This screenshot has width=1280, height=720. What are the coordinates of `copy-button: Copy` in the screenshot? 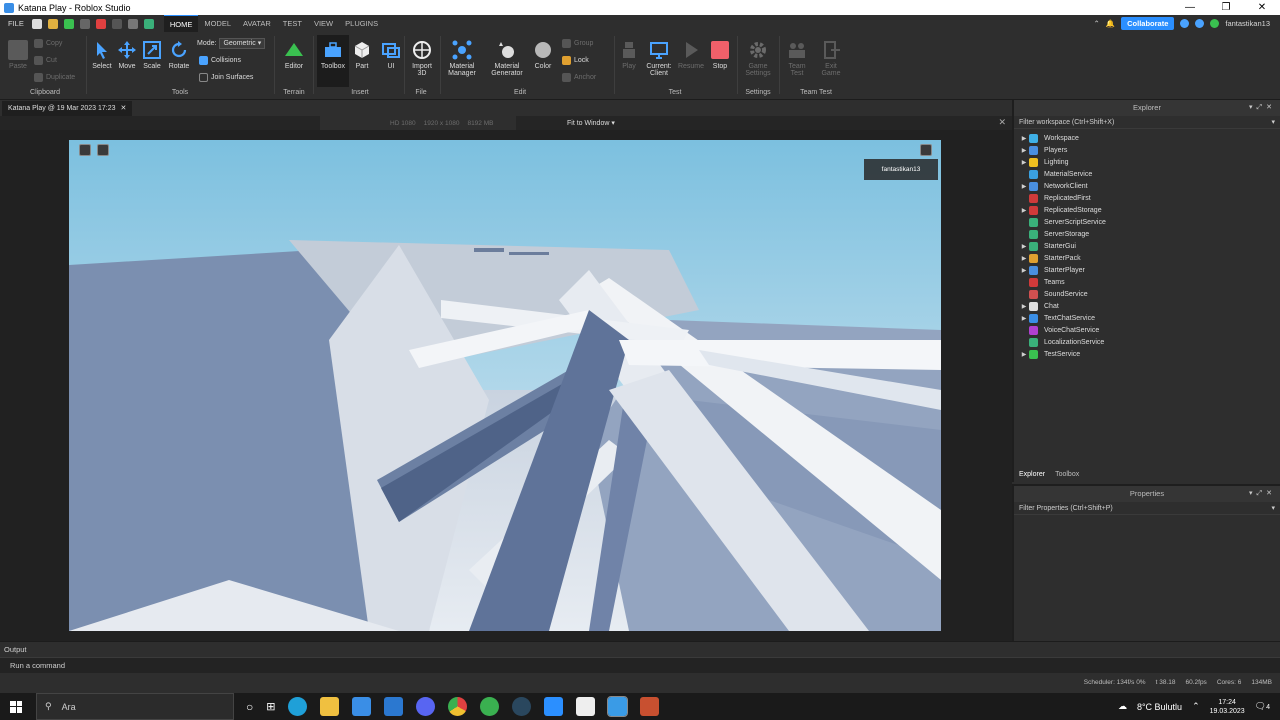 It's located at (48, 43).